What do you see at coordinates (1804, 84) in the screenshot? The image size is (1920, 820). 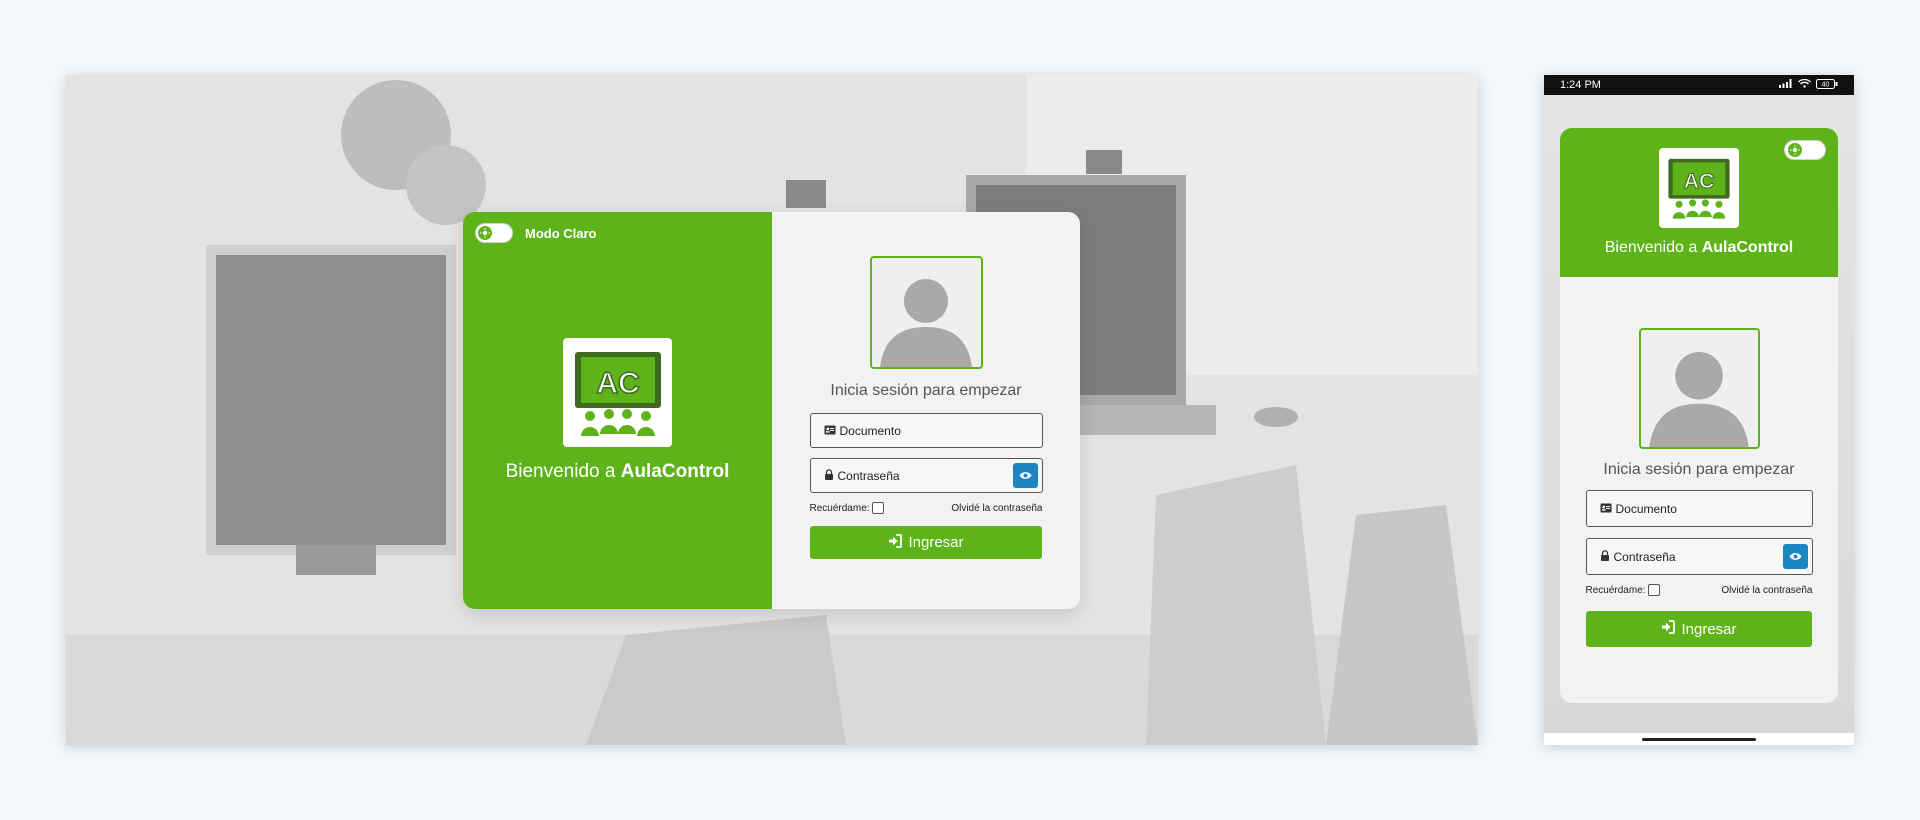 I see `wifi-icon` at bounding box center [1804, 84].